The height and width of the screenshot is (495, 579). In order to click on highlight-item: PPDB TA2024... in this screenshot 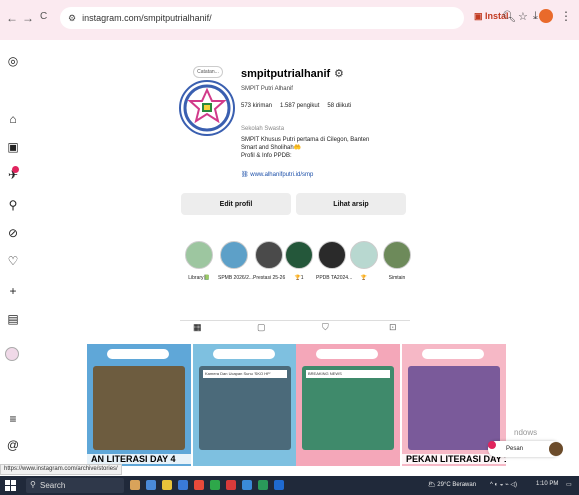, I will do `click(334, 261)`.